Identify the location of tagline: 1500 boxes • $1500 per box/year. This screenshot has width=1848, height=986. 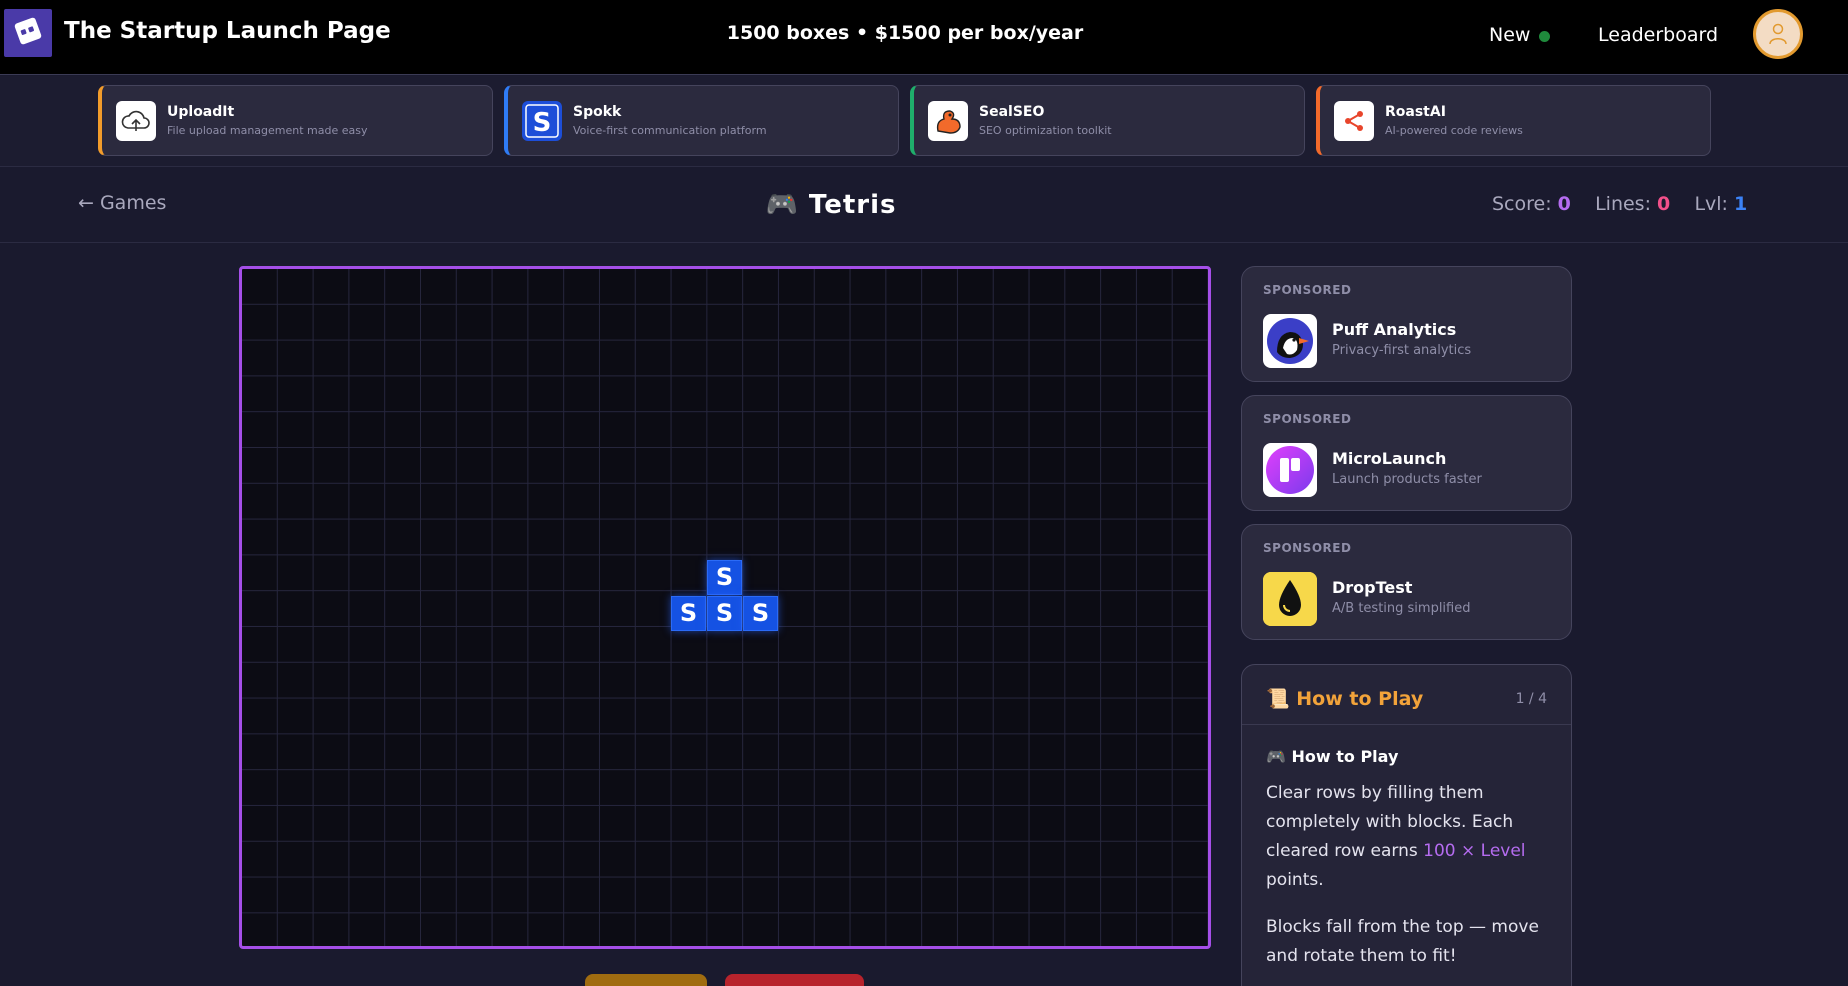
(905, 33).